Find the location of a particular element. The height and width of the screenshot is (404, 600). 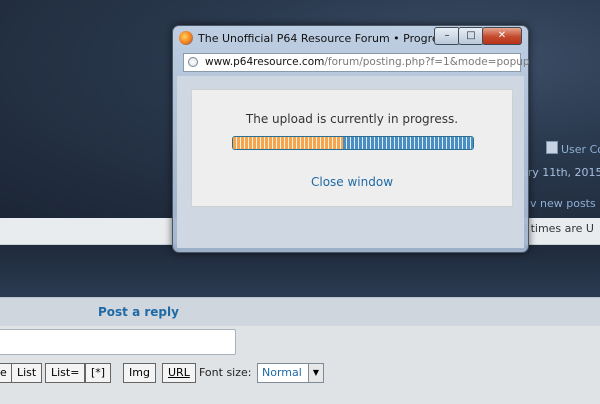

globe-icon is located at coordinates (193, 62).